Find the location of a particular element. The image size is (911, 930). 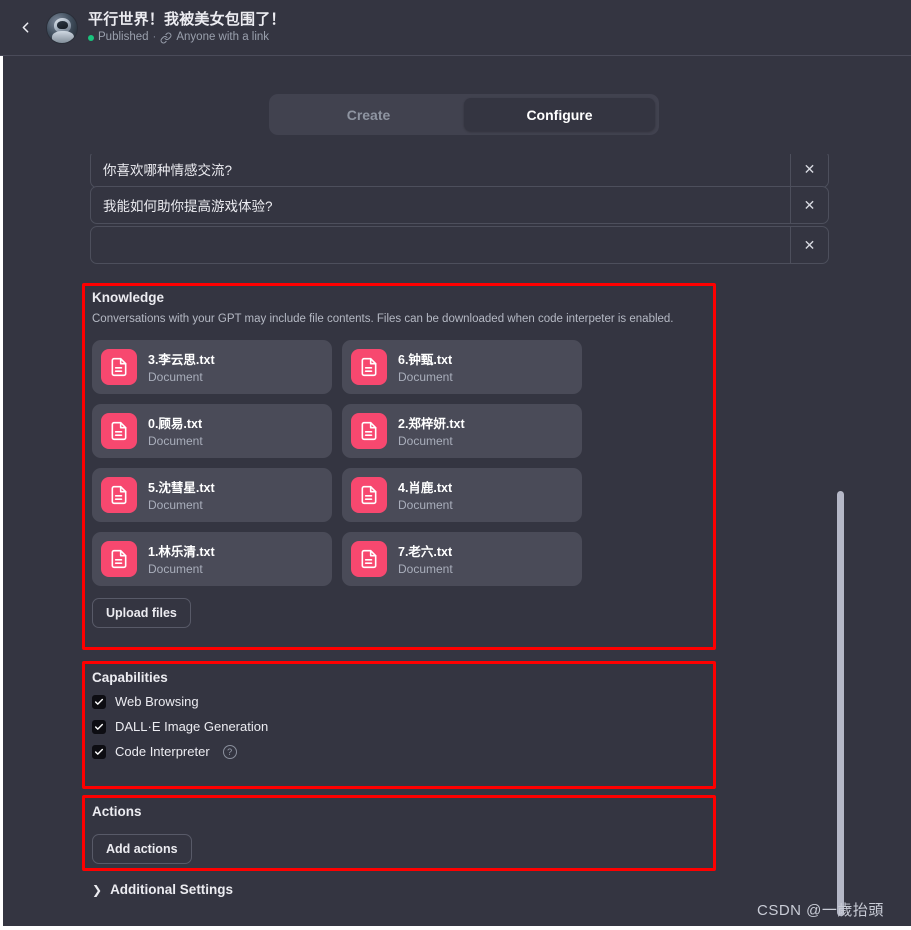

file-text: 4.肖鹿.txt Document is located at coordinates (425, 494).